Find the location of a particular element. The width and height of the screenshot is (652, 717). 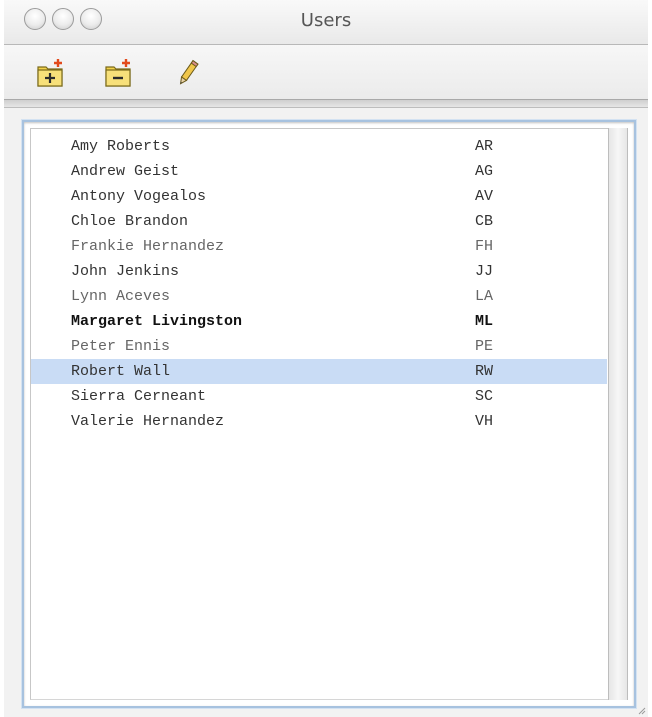

user-row: Frankie Hernandez FH is located at coordinates (319, 246).